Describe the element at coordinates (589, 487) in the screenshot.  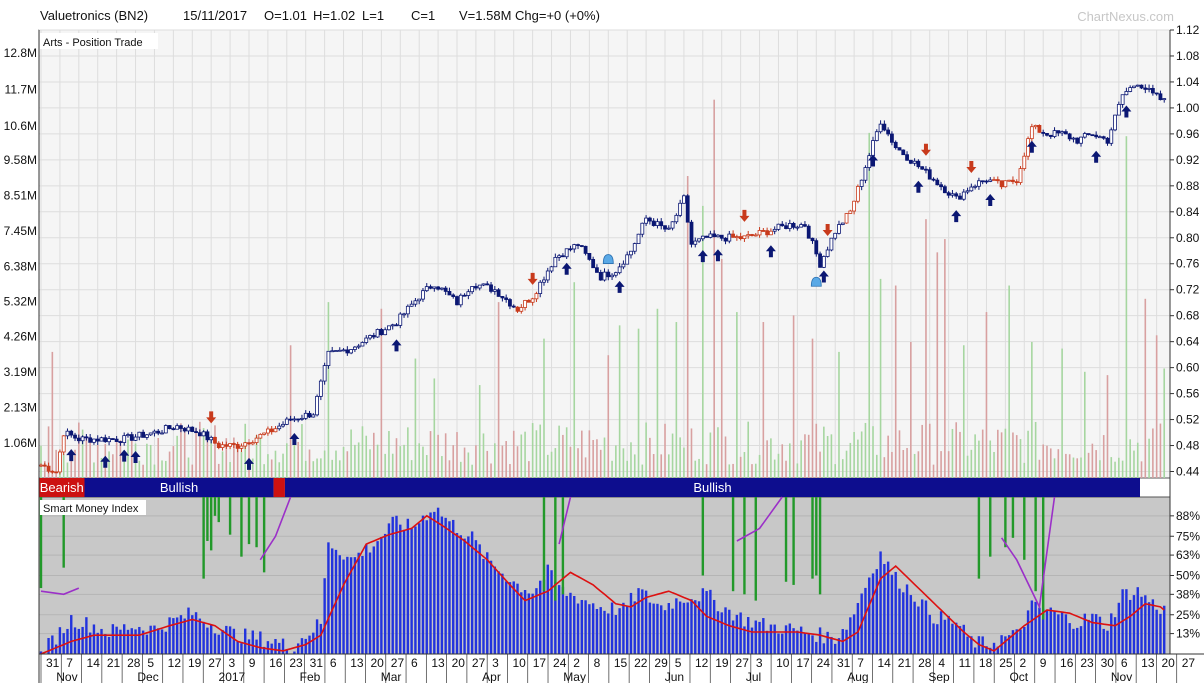
I see `trend-band: Bearish Bullish Bullish` at that location.